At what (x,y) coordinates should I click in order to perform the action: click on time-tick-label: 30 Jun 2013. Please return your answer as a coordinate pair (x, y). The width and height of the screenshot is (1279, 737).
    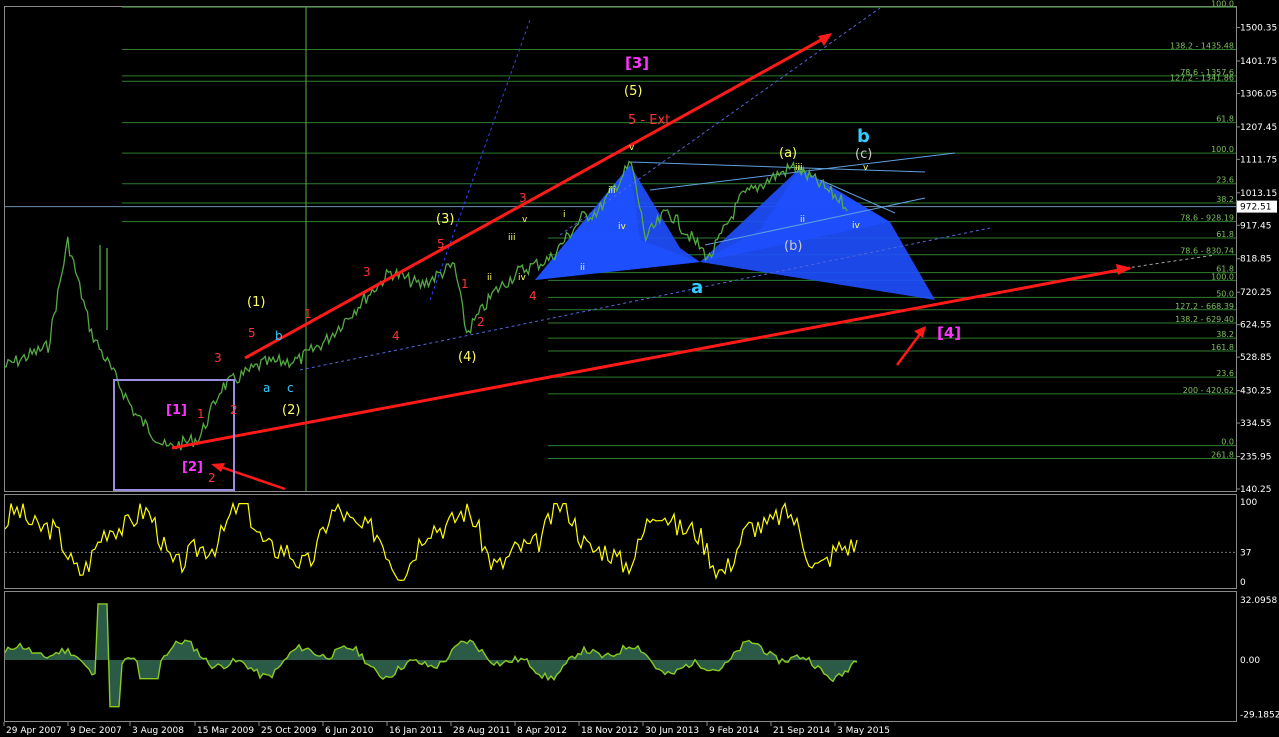
    Looking at the image, I should click on (672, 731).